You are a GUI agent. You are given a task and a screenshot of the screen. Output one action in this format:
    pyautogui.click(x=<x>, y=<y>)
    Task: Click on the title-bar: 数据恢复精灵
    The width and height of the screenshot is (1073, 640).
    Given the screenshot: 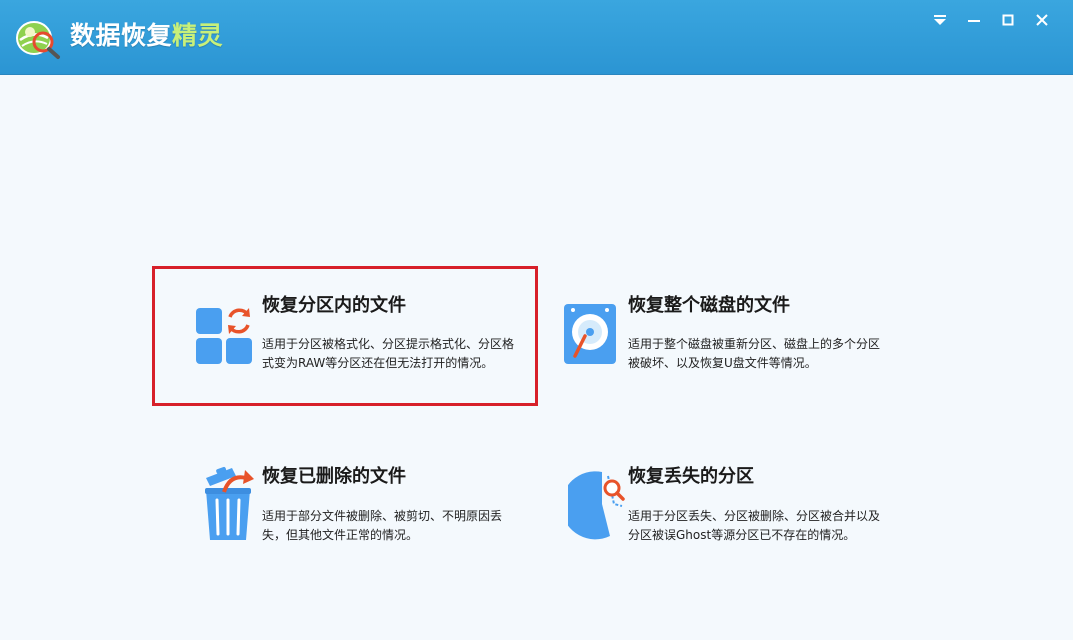 What is the action you would take?
    pyautogui.click(x=536, y=37)
    